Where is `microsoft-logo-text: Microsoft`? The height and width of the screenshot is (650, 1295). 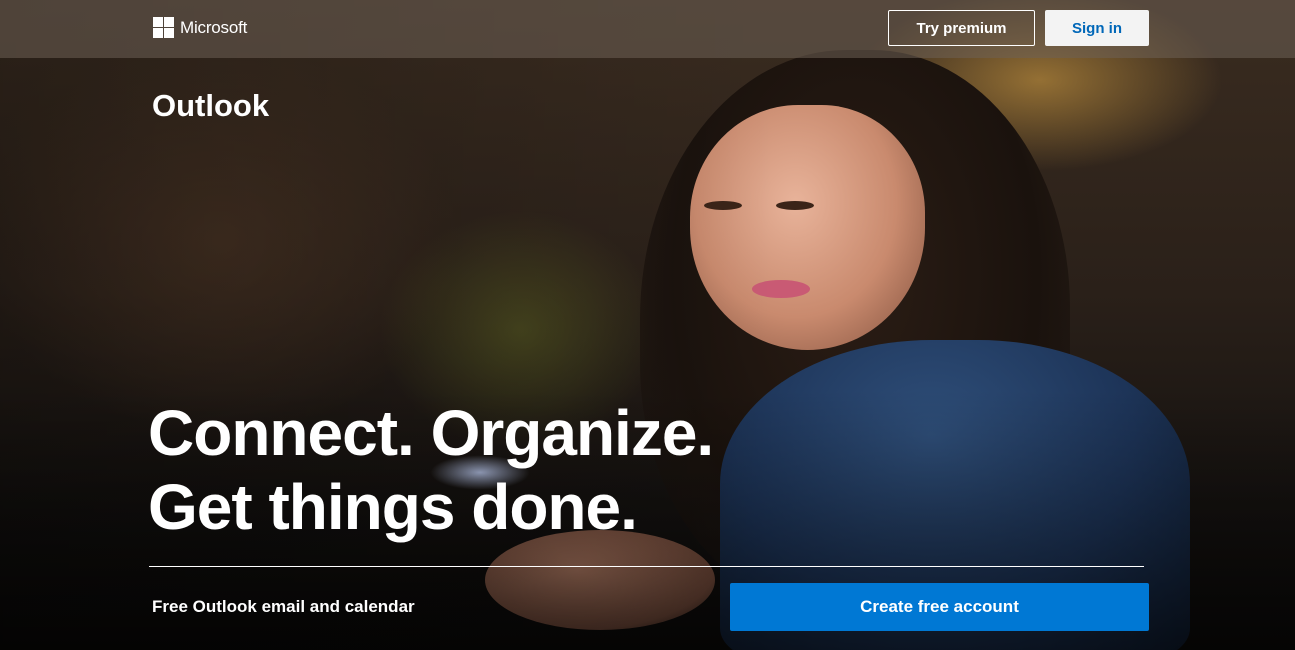
microsoft-logo-text: Microsoft is located at coordinates (214, 27).